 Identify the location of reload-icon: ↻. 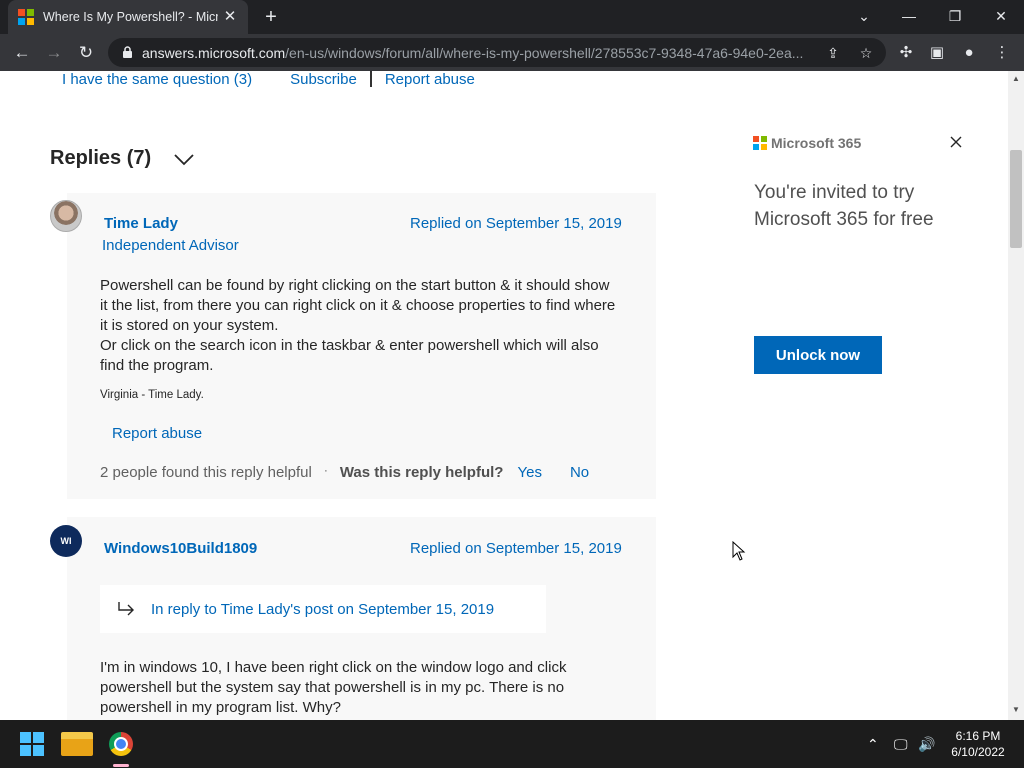
(86, 53).